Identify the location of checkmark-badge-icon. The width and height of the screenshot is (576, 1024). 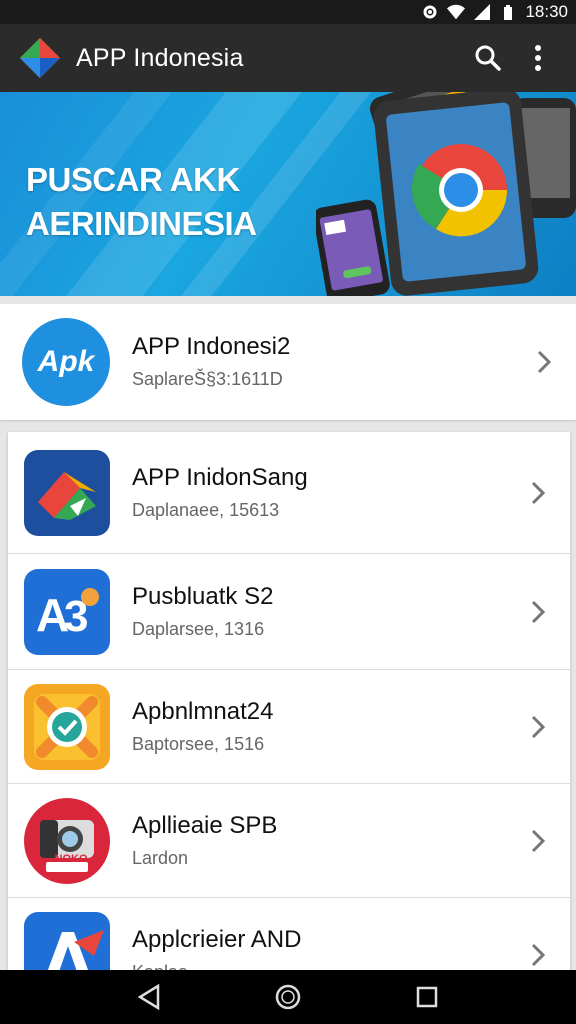
(67, 726).